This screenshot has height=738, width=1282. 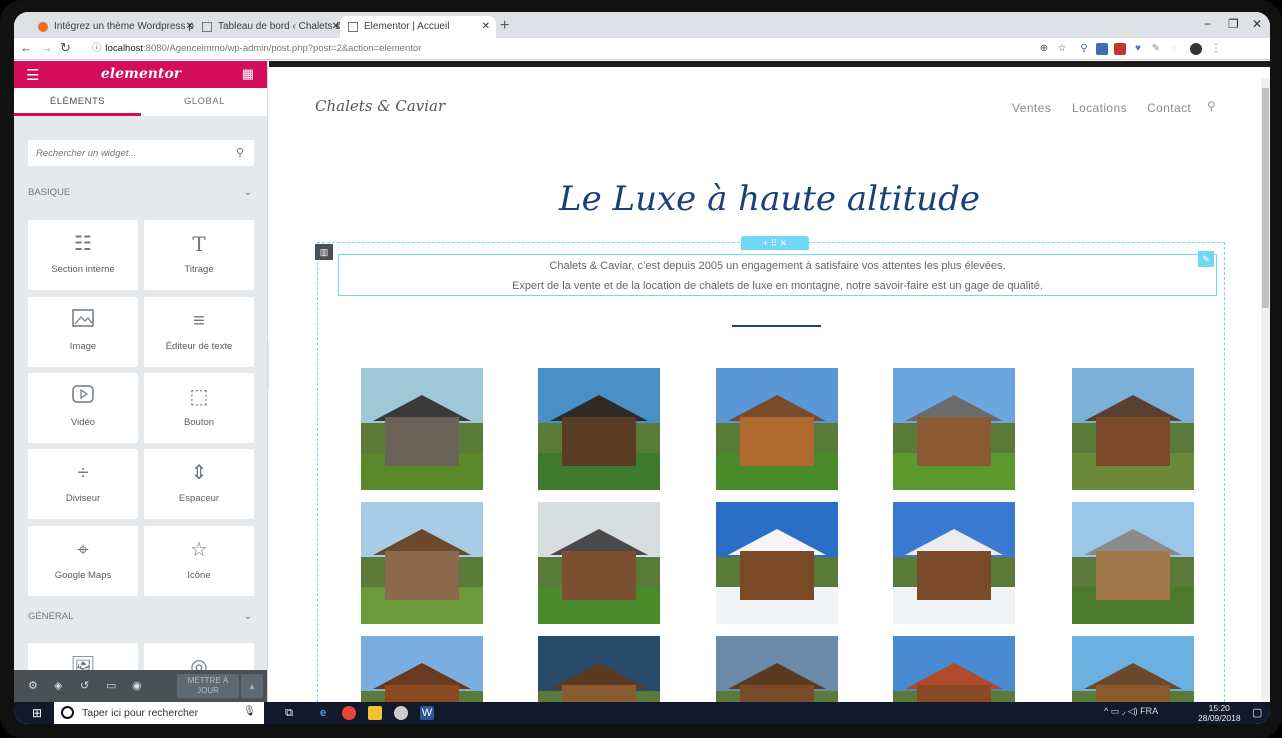 What do you see at coordinates (349, 713) in the screenshot?
I see `chrome-icon` at bounding box center [349, 713].